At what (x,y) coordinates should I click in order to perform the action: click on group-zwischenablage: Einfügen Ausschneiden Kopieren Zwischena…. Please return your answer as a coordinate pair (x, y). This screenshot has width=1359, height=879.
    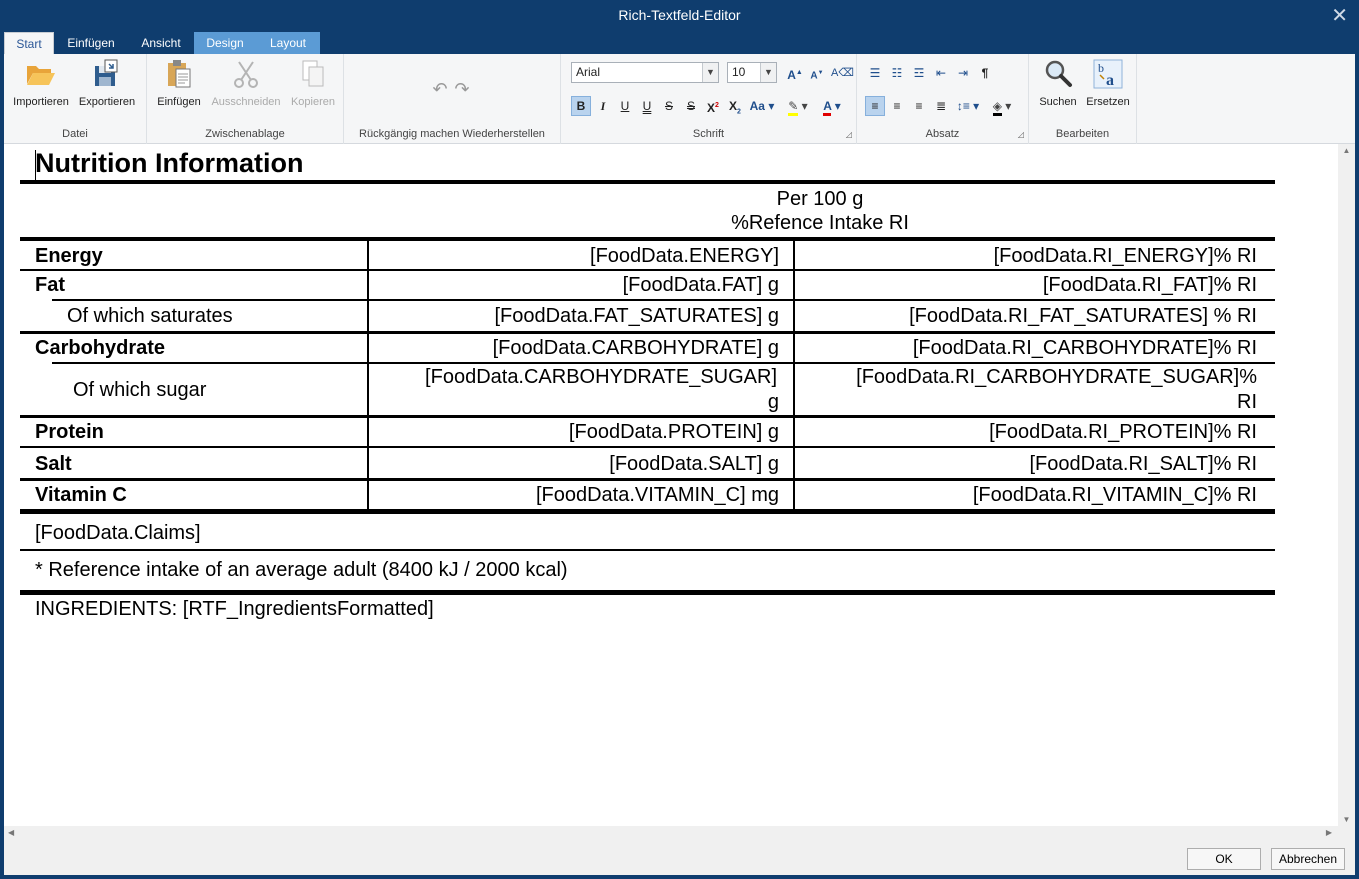
    Looking at the image, I should click on (245, 99).